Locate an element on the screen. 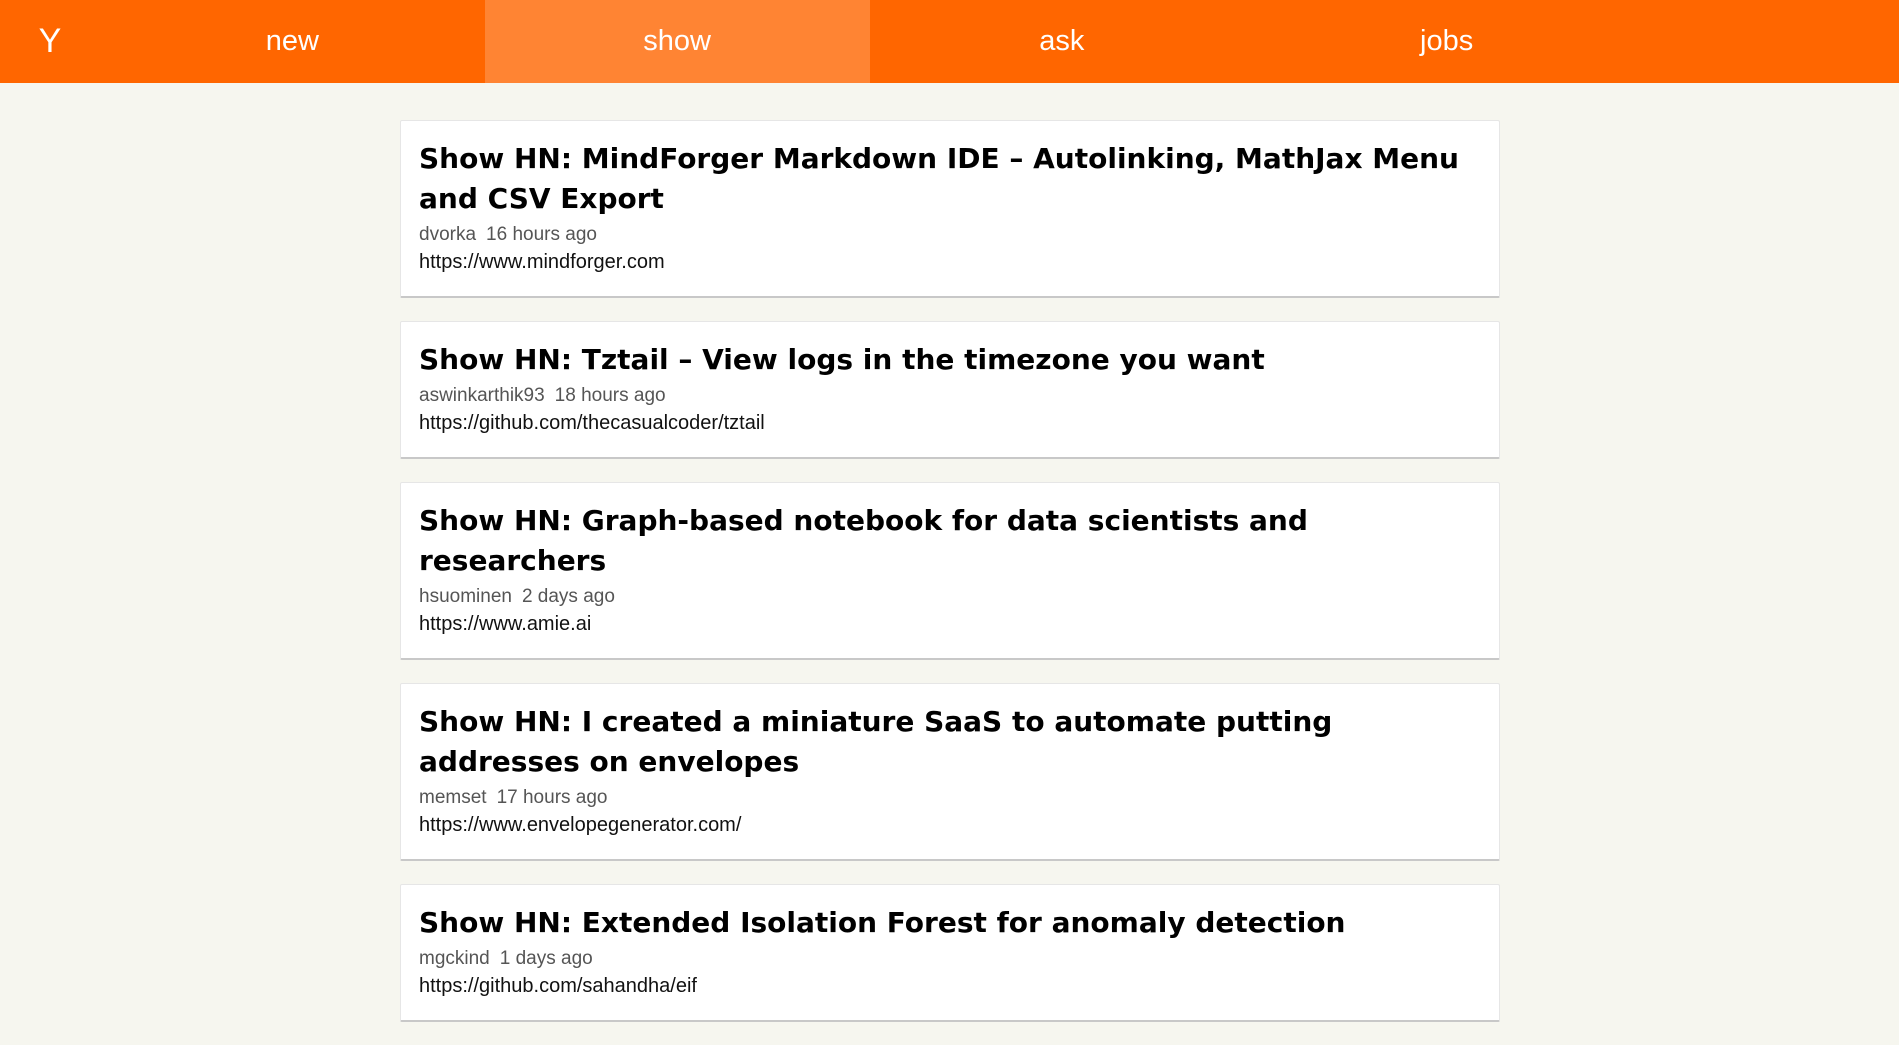 The width and height of the screenshot is (1899, 1045). top-nav-bar: Y new show ask jobs is located at coordinates (949, 41).